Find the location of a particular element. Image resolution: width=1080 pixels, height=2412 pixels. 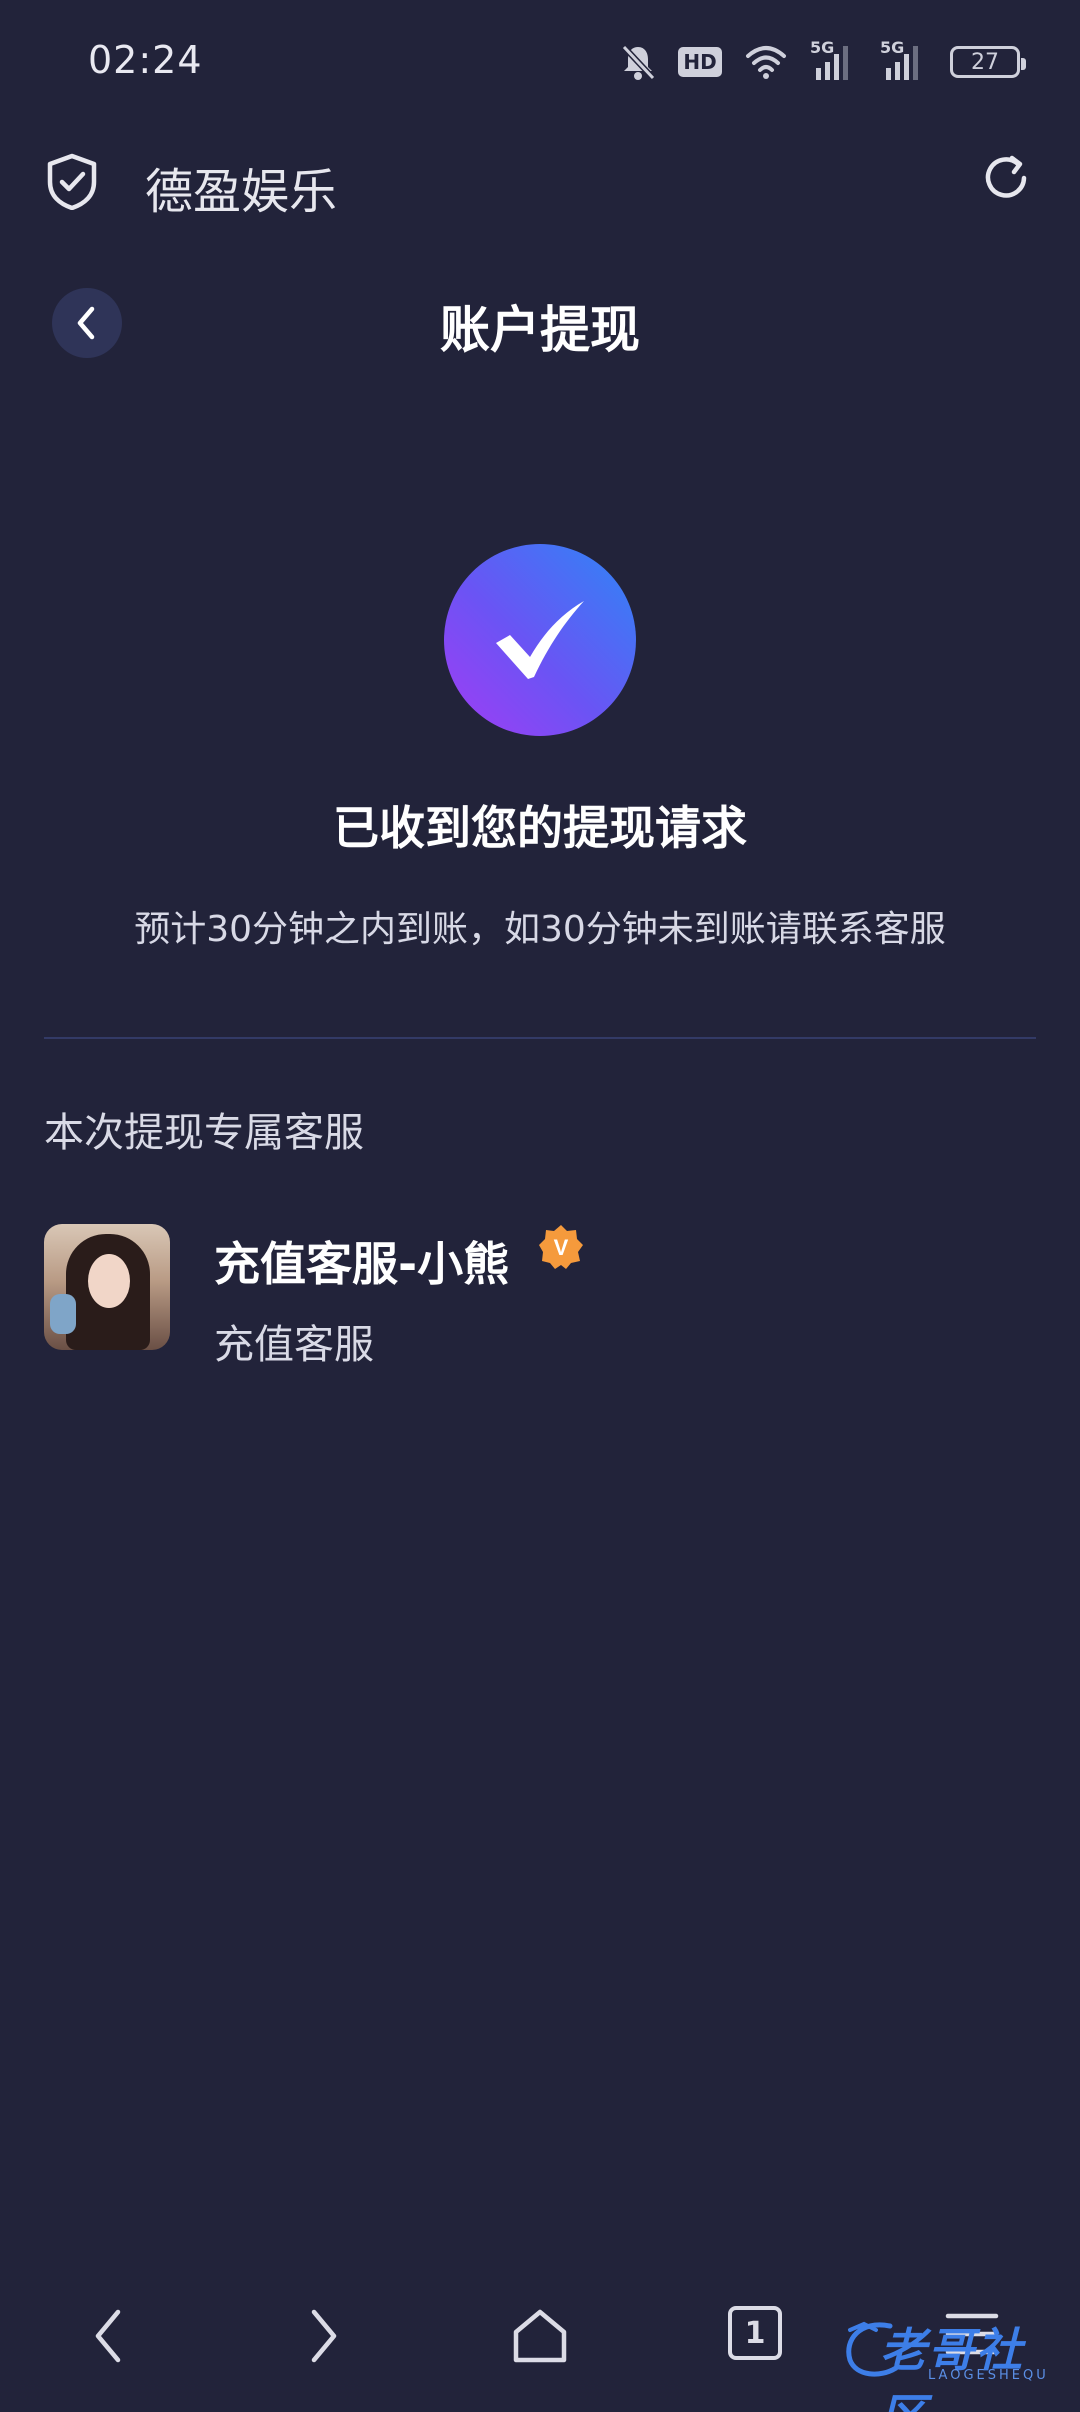

app-title: 德盈娱乐 is located at coordinates (241, 192).